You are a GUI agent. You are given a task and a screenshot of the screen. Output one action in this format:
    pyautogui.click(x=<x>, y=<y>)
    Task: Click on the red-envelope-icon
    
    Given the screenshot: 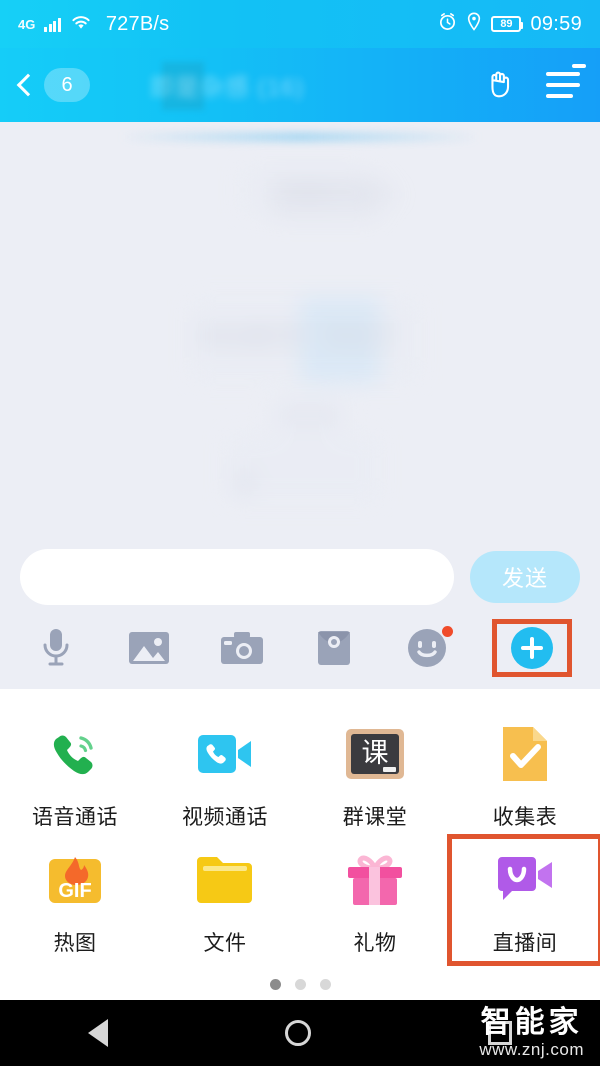 What is the action you would take?
    pyautogui.click(x=334, y=648)
    